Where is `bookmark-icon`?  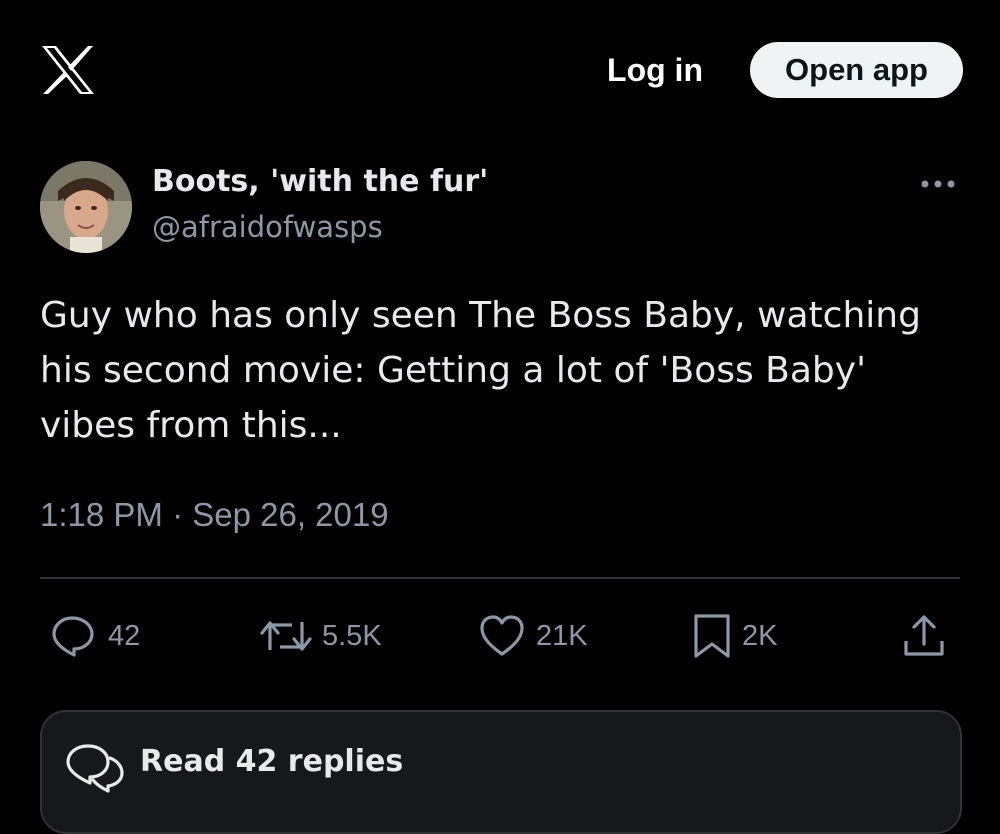 bookmark-icon is located at coordinates (712, 636).